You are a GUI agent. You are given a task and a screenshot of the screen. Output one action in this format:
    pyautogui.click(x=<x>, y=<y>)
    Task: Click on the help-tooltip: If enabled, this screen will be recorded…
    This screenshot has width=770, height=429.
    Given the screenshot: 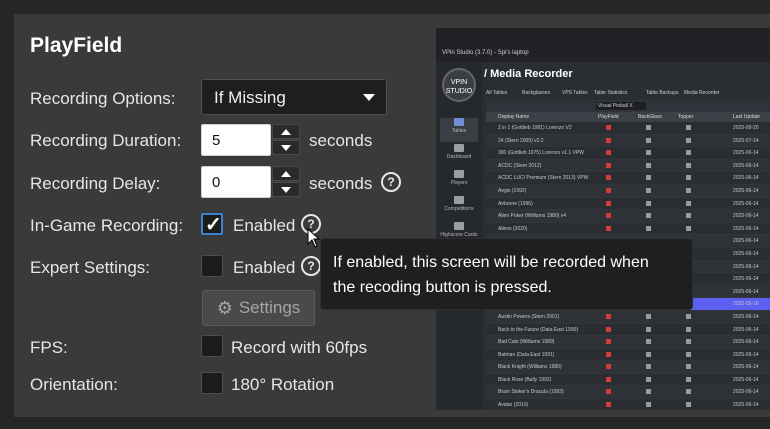 What is the action you would take?
    pyautogui.click(x=506, y=274)
    